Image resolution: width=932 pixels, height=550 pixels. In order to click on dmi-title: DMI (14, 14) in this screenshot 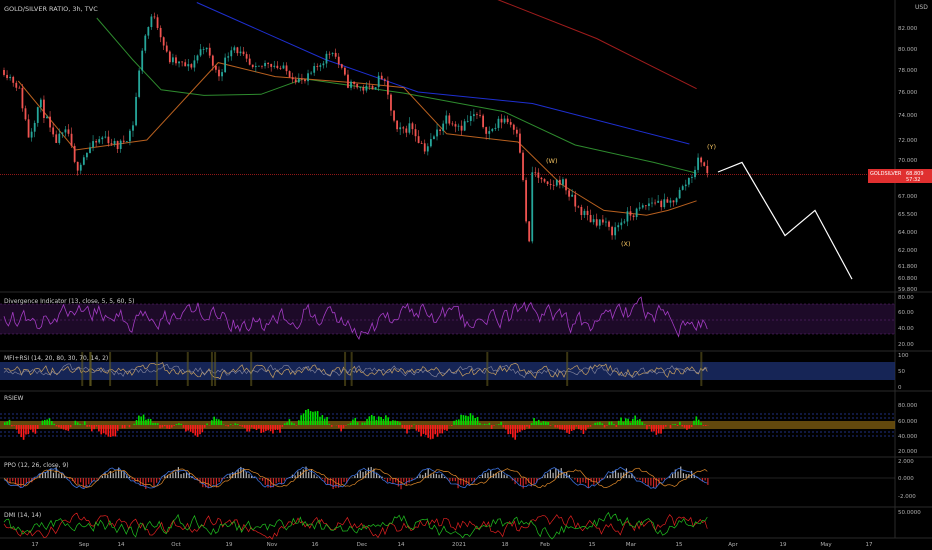, I will do `click(22, 515)`.